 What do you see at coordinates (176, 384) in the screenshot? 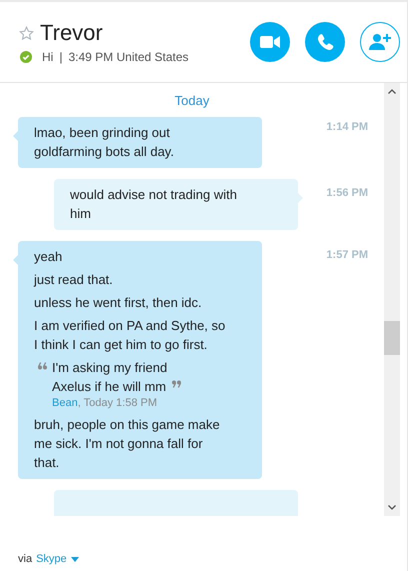
I see `close-quote-icon` at bounding box center [176, 384].